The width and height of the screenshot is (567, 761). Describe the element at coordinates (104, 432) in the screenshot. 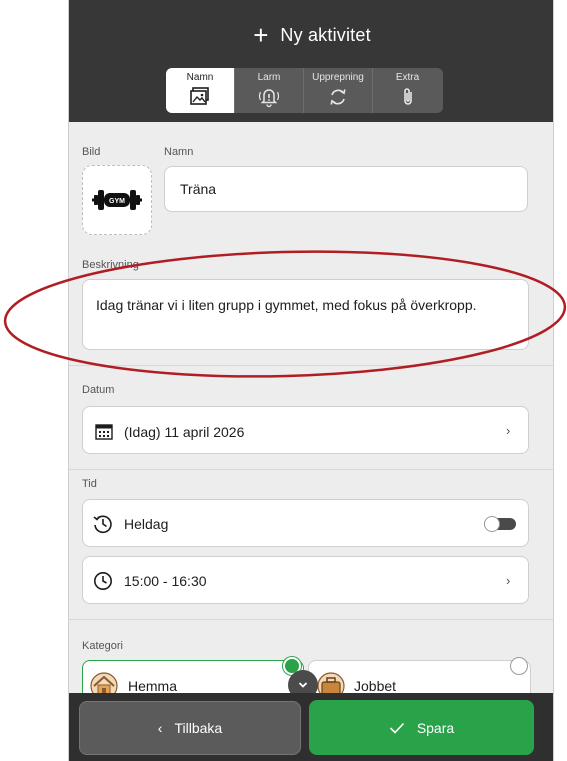

I see `calendar-icon` at that location.